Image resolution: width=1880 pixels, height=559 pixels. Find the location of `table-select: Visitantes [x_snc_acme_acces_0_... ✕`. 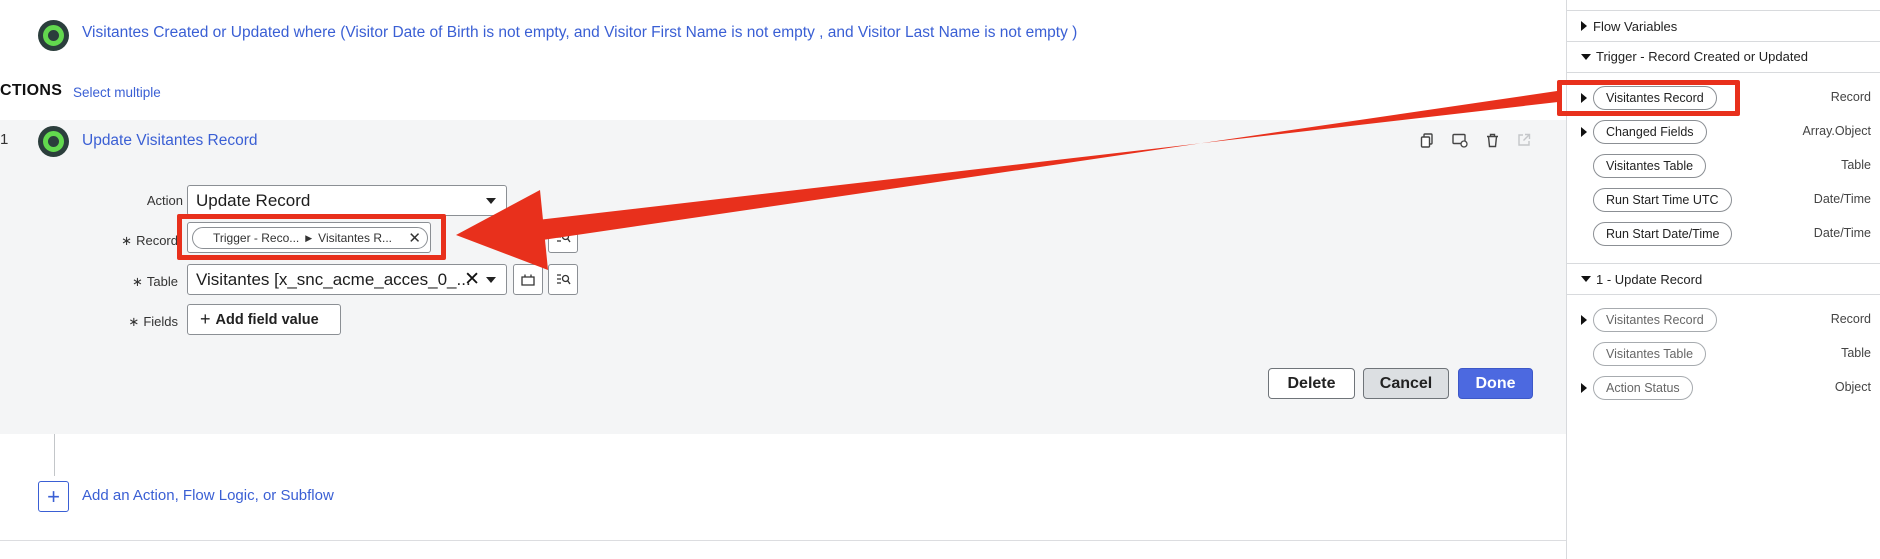

table-select: Visitantes [x_snc_acme_acces_0_... ✕ is located at coordinates (347, 279).